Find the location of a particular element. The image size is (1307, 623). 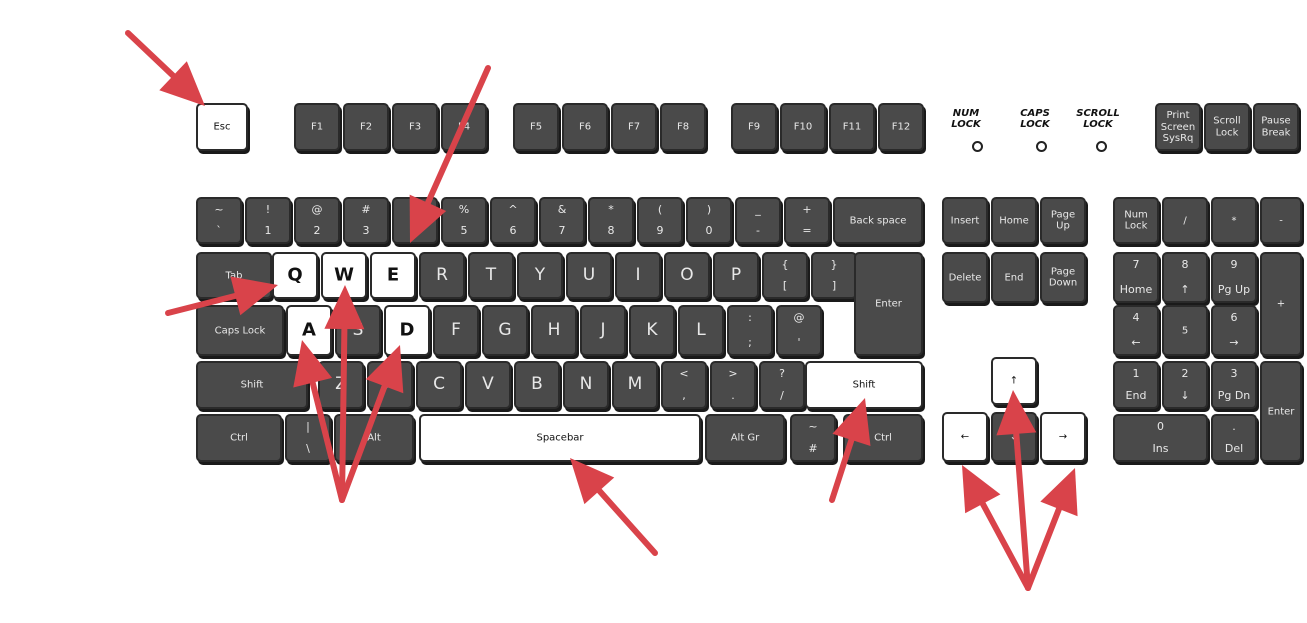

key-space-label: Spacebar is located at coordinates (560, 438).